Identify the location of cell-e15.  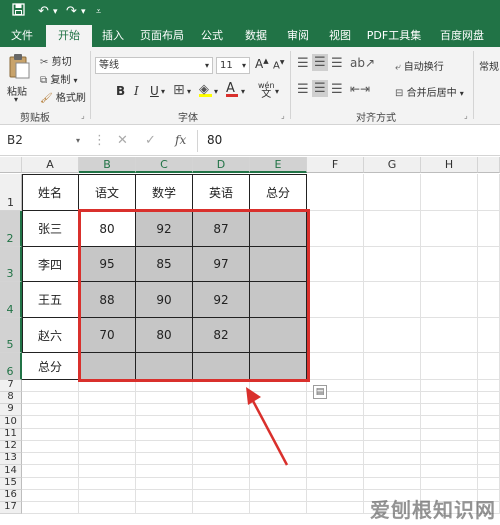
(278, 484).